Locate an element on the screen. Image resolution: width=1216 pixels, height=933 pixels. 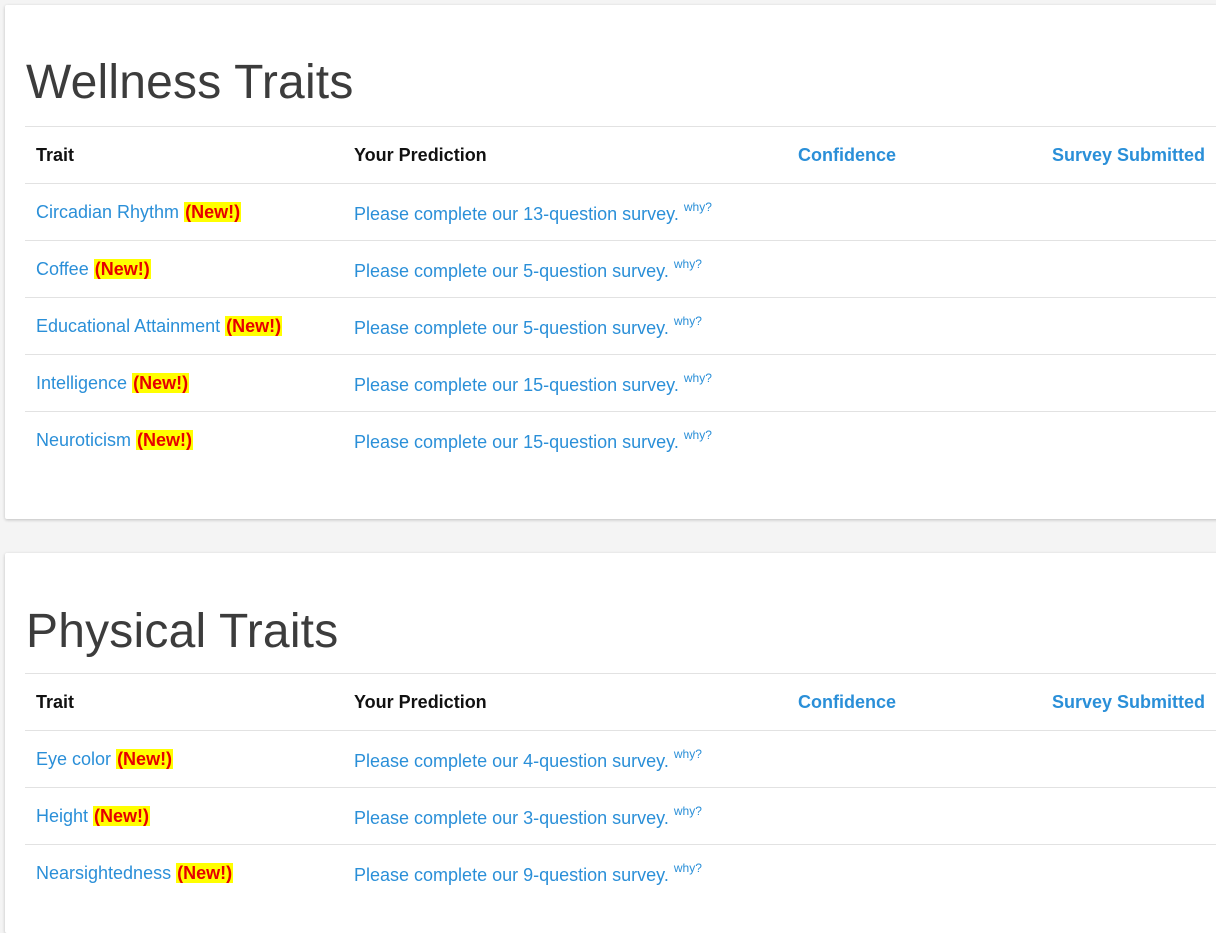
trait-cell: Circadian Rhythm (New!) is located at coordinates (184, 212).